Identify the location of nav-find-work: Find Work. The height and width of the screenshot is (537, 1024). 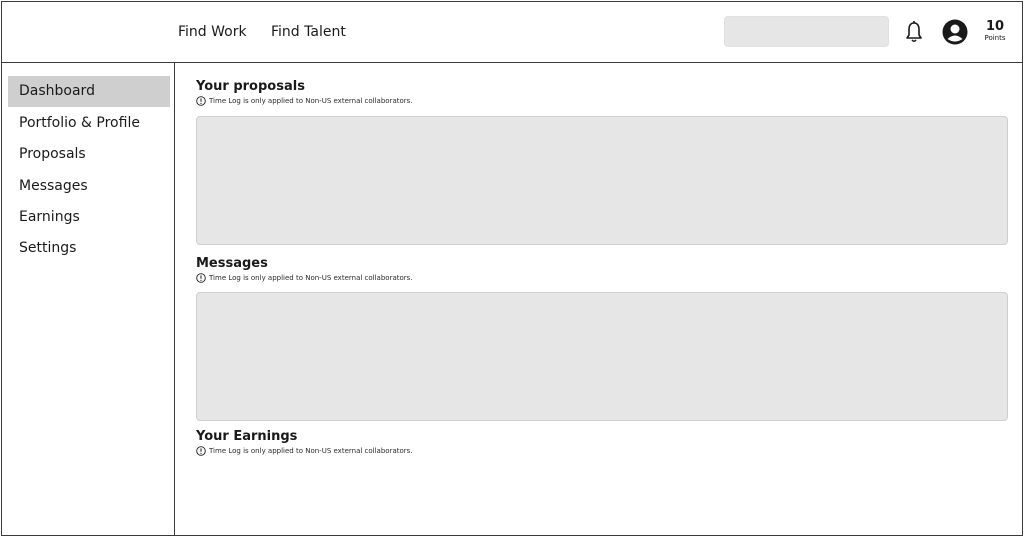
(212, 32).